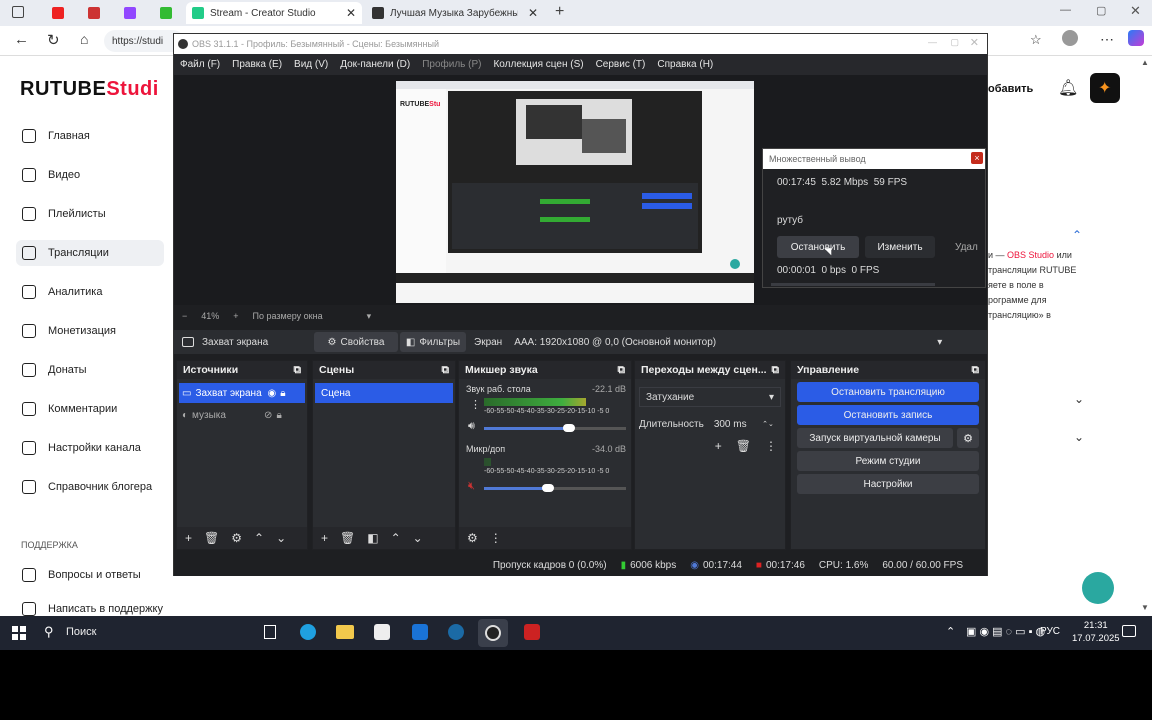 The image size is (1152, 720). What do you see at coordinates (90, 253) in the screenshot?
I see `sidebar-item-3: Трансляции` at bounding box center [90, 253].